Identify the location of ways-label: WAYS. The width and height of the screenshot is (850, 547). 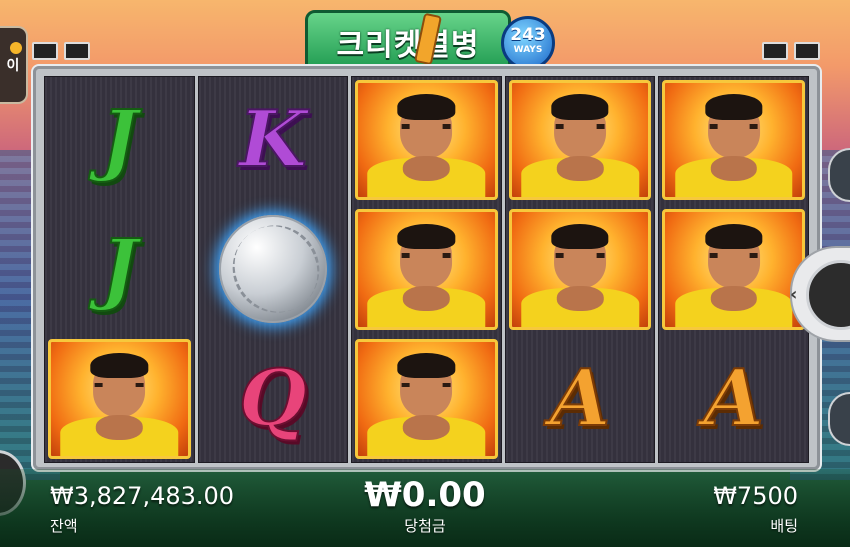
(528, 50).